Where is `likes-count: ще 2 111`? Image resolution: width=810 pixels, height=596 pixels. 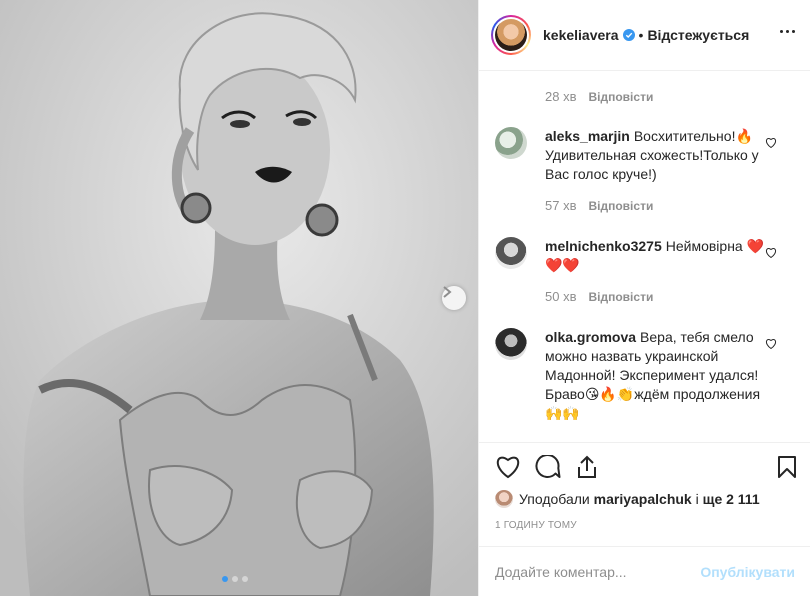
likes-count: ще 2 111 is located at coordinates (731, 499).